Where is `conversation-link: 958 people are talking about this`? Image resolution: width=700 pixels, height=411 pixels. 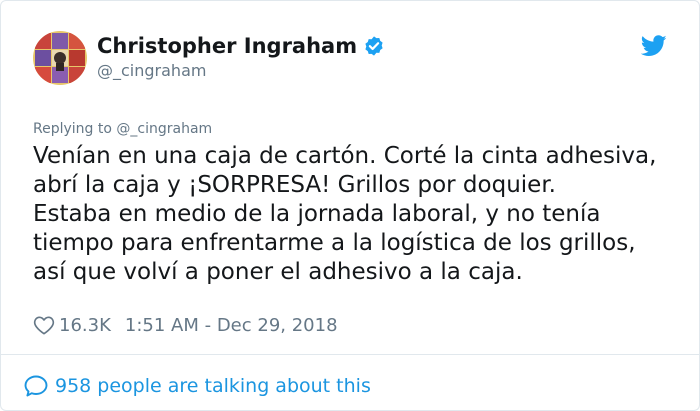
conversation-link: 958 people are talking about this is located at coordinates (197, 386).